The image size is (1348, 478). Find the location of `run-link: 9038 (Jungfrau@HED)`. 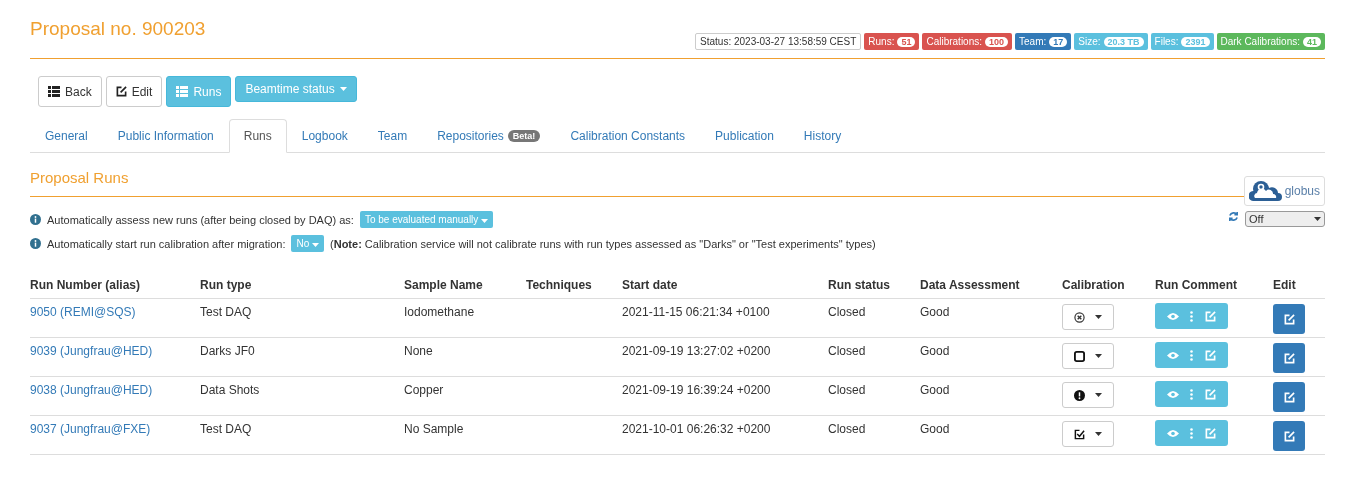

run-link: 9038 (Jungfrau@HED) is located at coordinates (115, 390).